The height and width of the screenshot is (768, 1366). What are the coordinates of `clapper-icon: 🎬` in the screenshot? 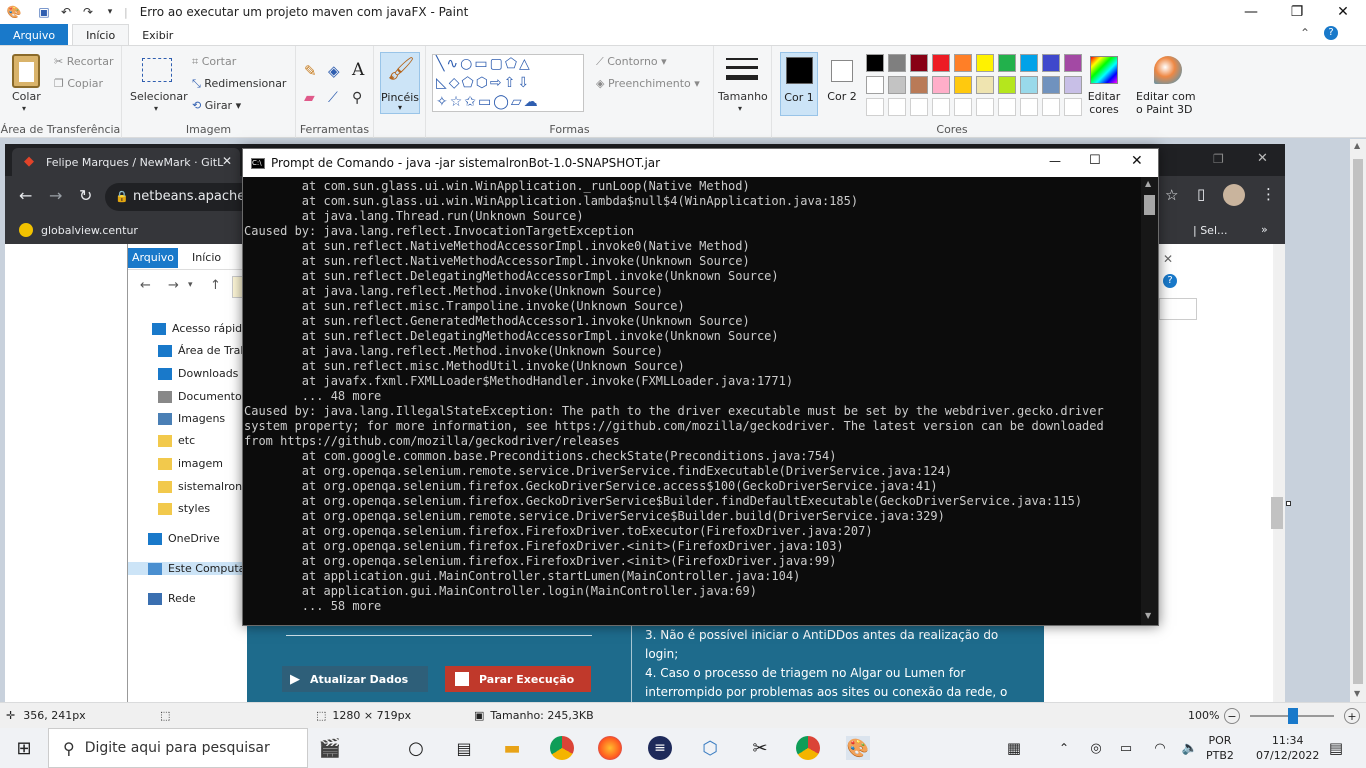 It's located at (330, 748).